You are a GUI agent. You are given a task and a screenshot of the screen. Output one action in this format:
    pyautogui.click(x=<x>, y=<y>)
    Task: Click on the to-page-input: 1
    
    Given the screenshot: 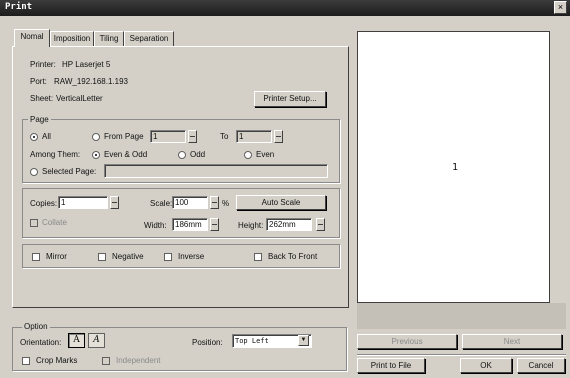 What is the action you would take?
    pyautogui.click(x=254, y=136)
    